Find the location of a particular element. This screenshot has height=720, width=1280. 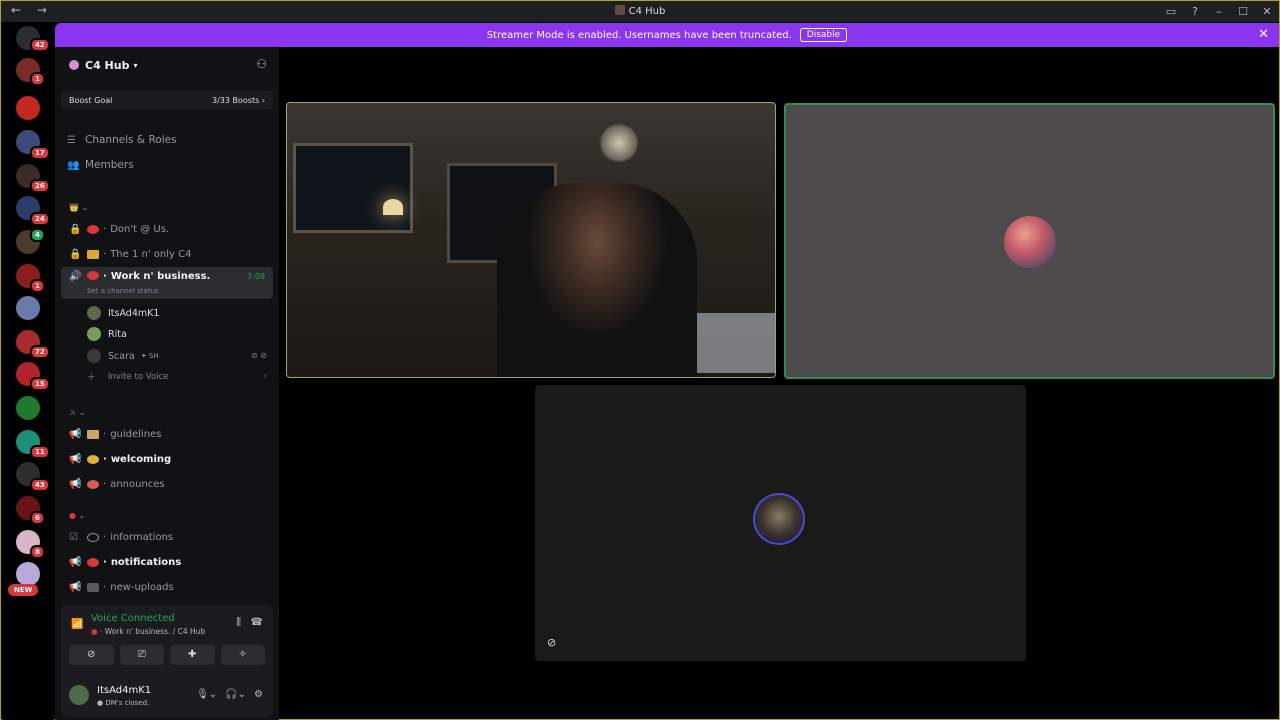

settings-gear-icon: ⚙ is located at coordinates (258, 694).